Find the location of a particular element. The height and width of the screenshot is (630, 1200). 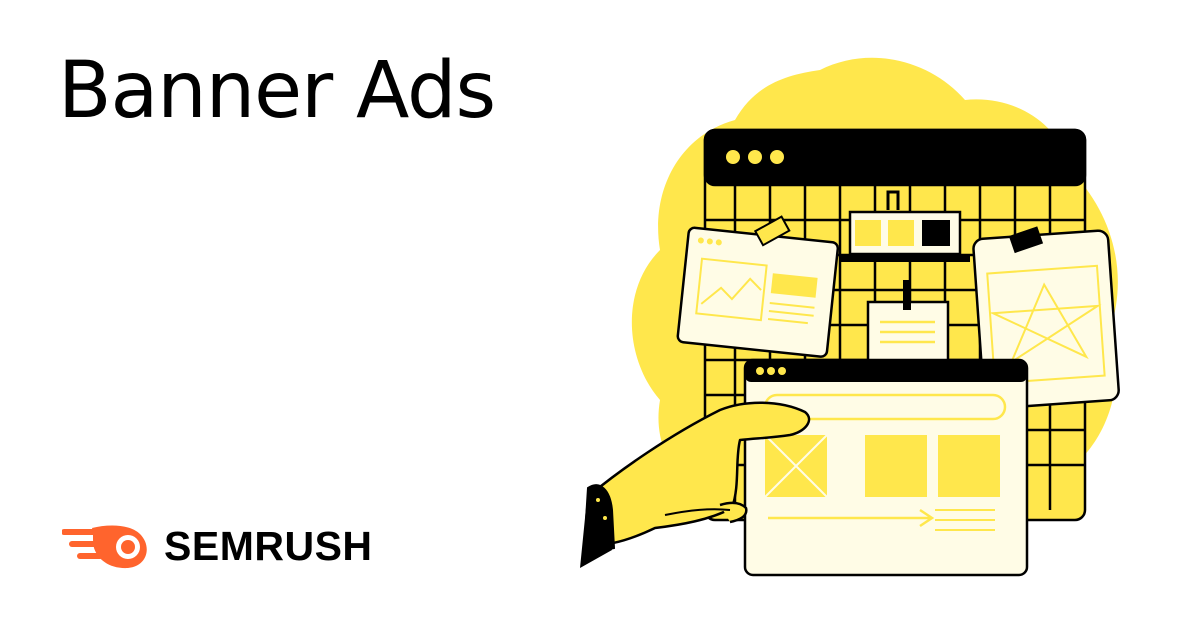

browser-window-front is located at coordinates (886, 467).